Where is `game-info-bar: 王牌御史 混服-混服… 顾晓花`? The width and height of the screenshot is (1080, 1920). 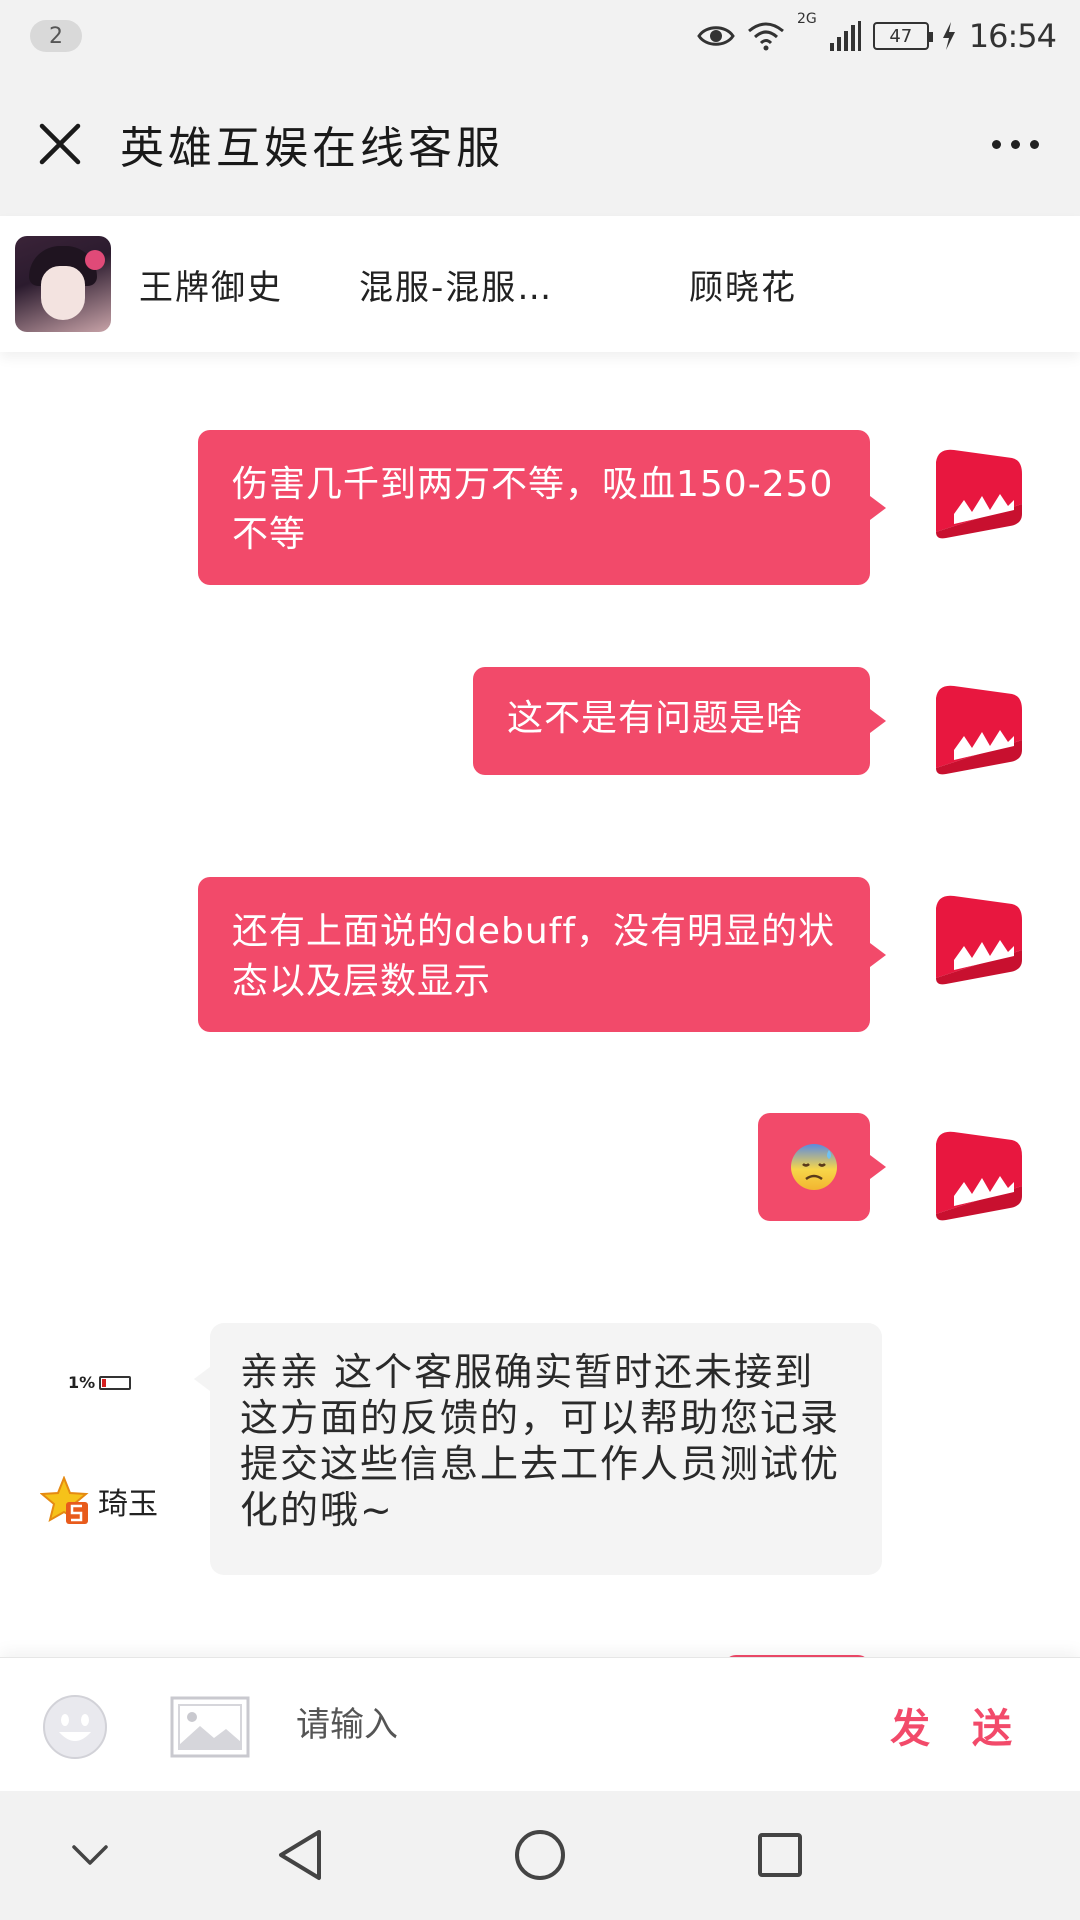
game-info-bar: 王牌御史 混服-混服… 顾晓花 is located at coordinates (540, 284).